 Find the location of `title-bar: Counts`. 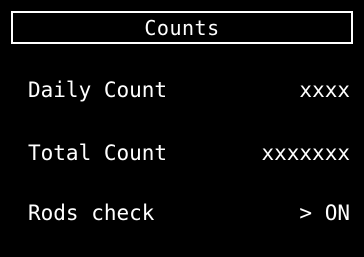

title-bar: Counts is located at coordinates (182, 27).